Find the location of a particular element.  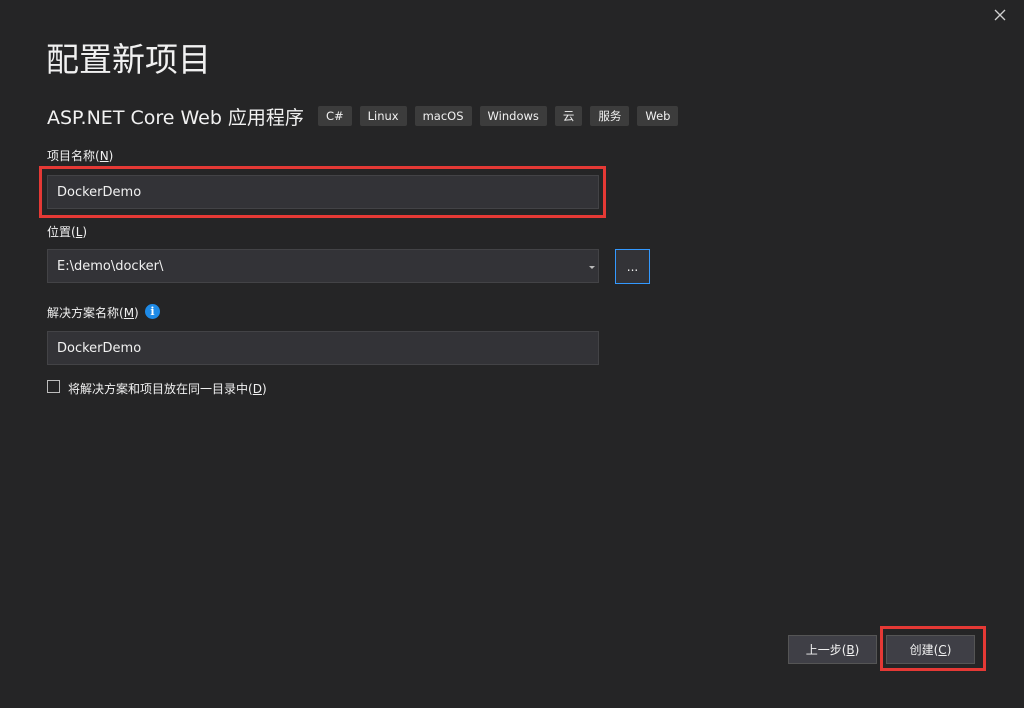

tag-linux: Linux is located at coordinates (383, 116).